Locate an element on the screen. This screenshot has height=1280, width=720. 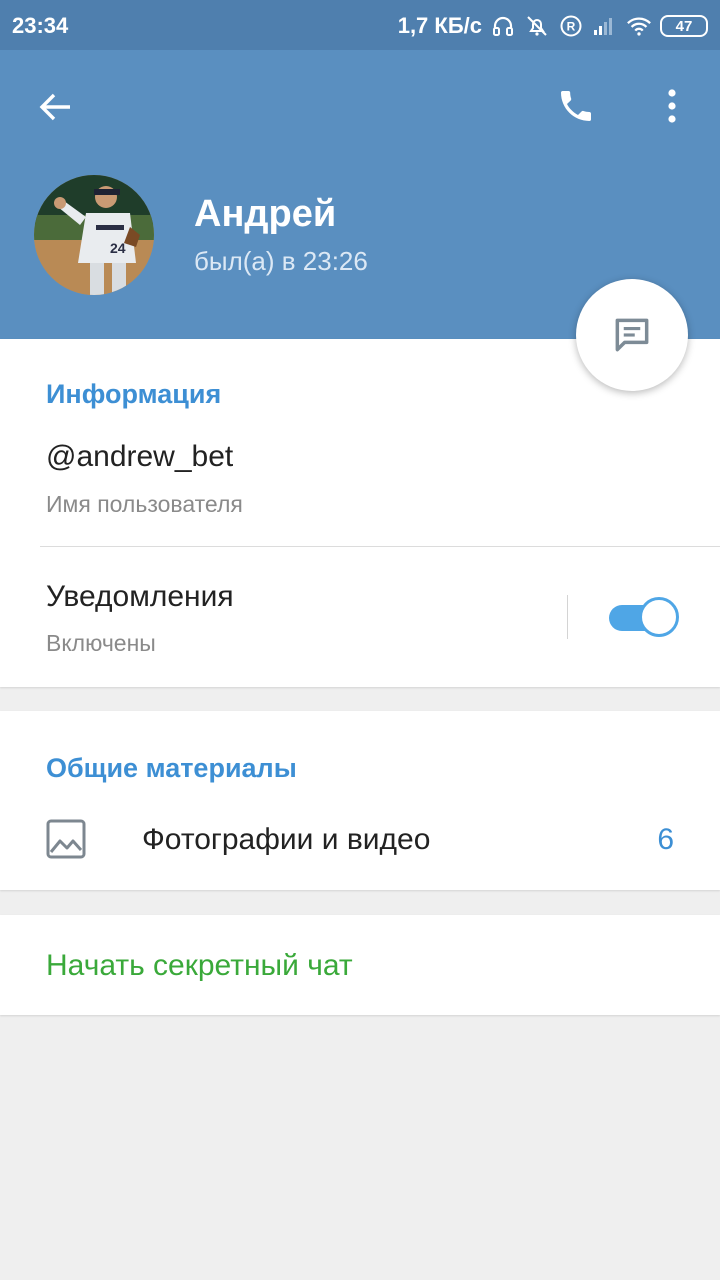
network-speed: 1,7 КБ/с is located at coordinates (439, 25).